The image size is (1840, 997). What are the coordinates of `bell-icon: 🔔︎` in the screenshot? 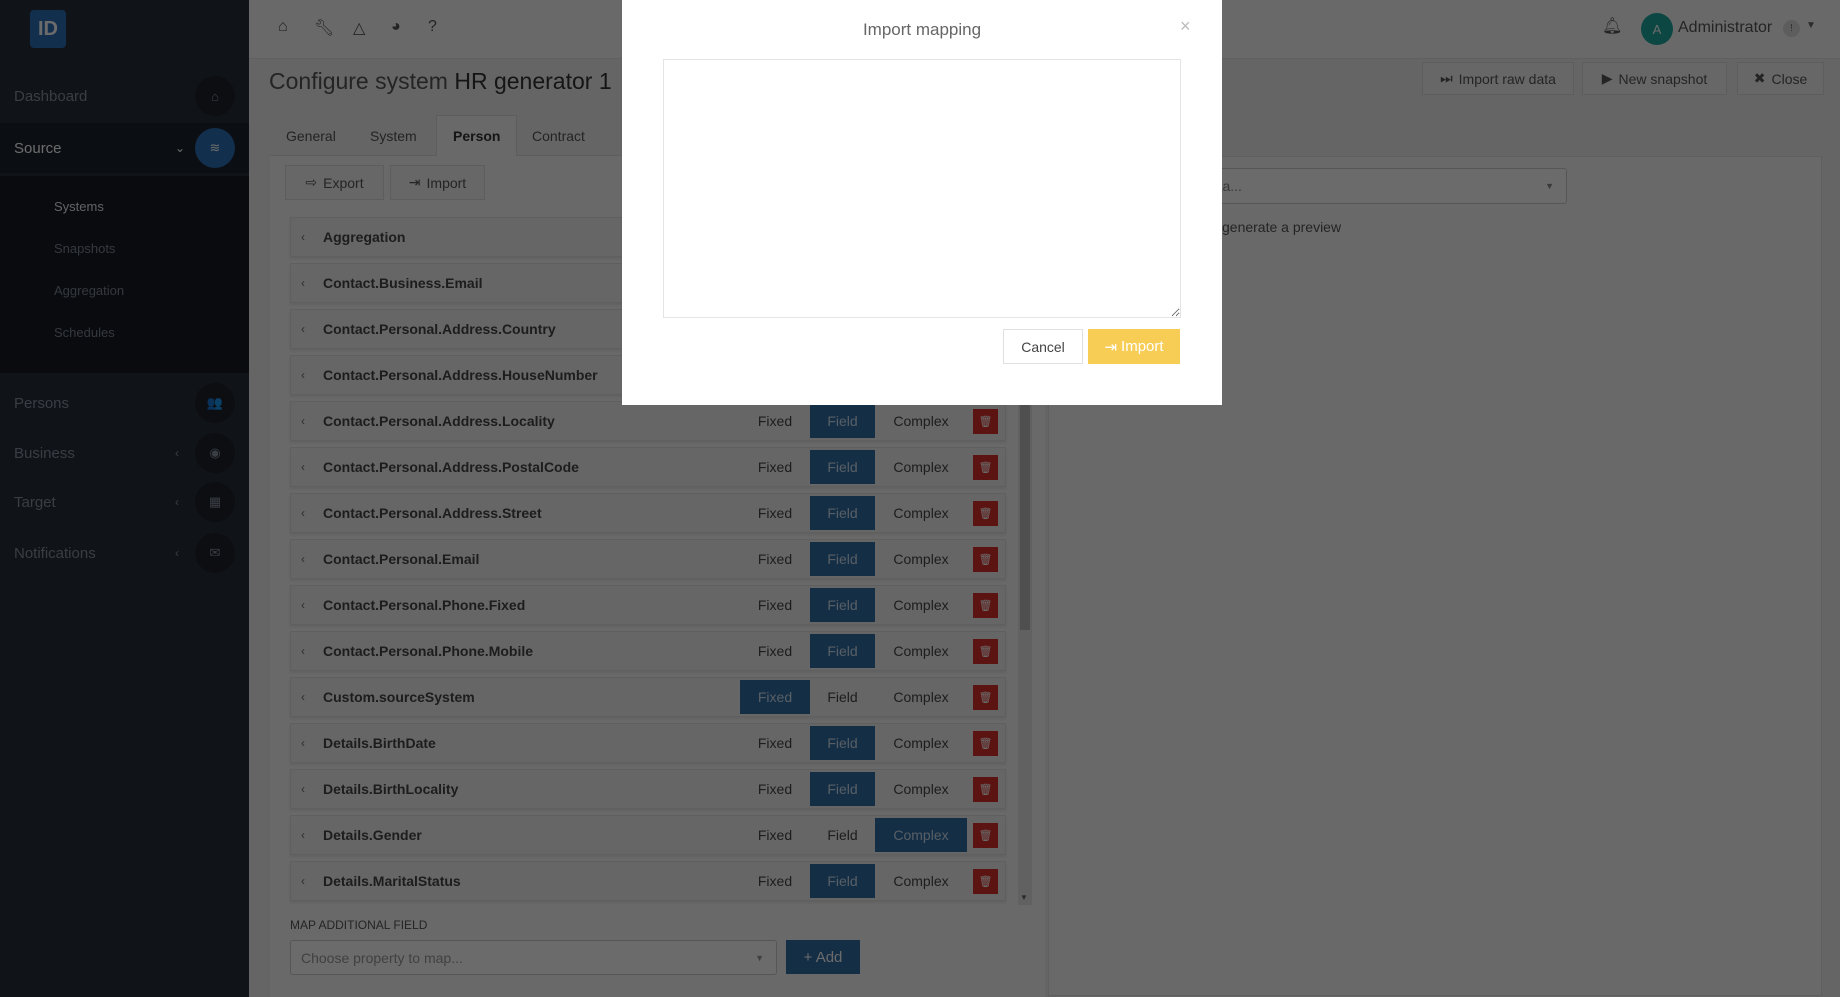 It's located at (1612, 26).